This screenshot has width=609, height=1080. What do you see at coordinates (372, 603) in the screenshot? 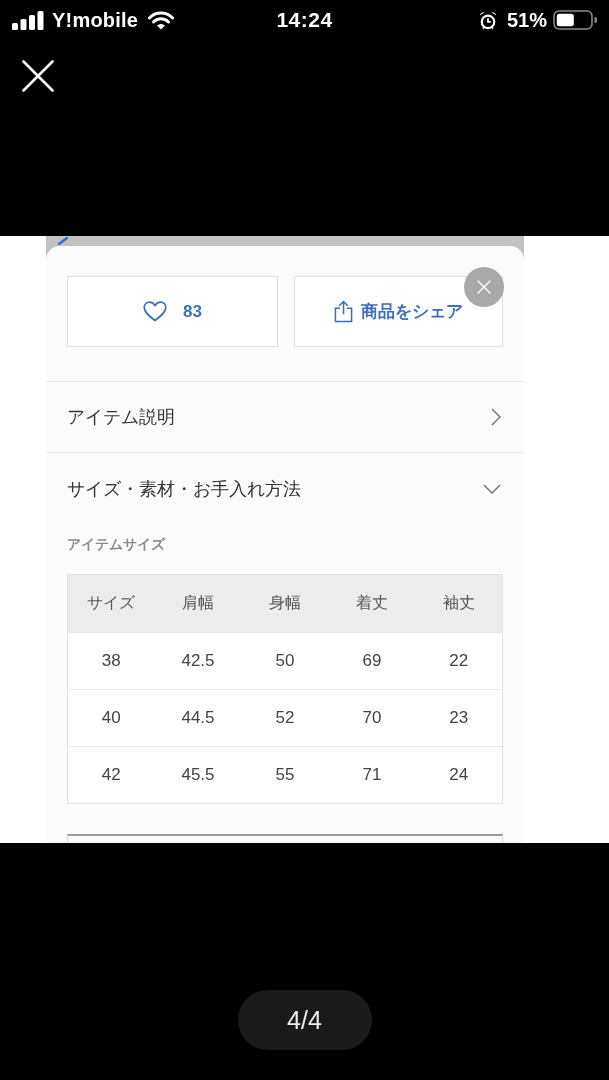
I see `column-header: 着丈` at bounding box center [372, 603].